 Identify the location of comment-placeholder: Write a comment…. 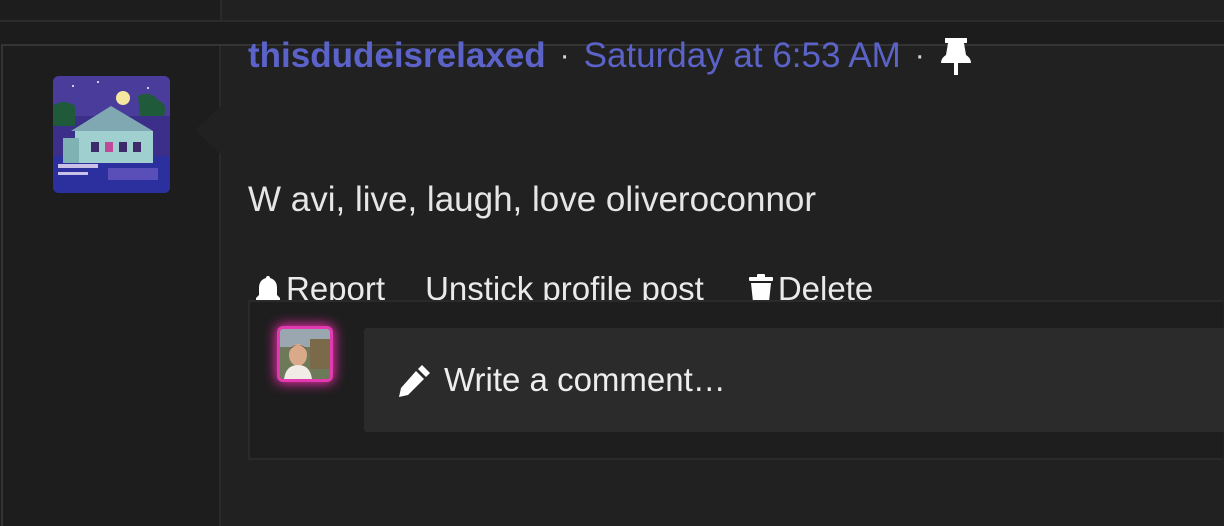
(585, 379).